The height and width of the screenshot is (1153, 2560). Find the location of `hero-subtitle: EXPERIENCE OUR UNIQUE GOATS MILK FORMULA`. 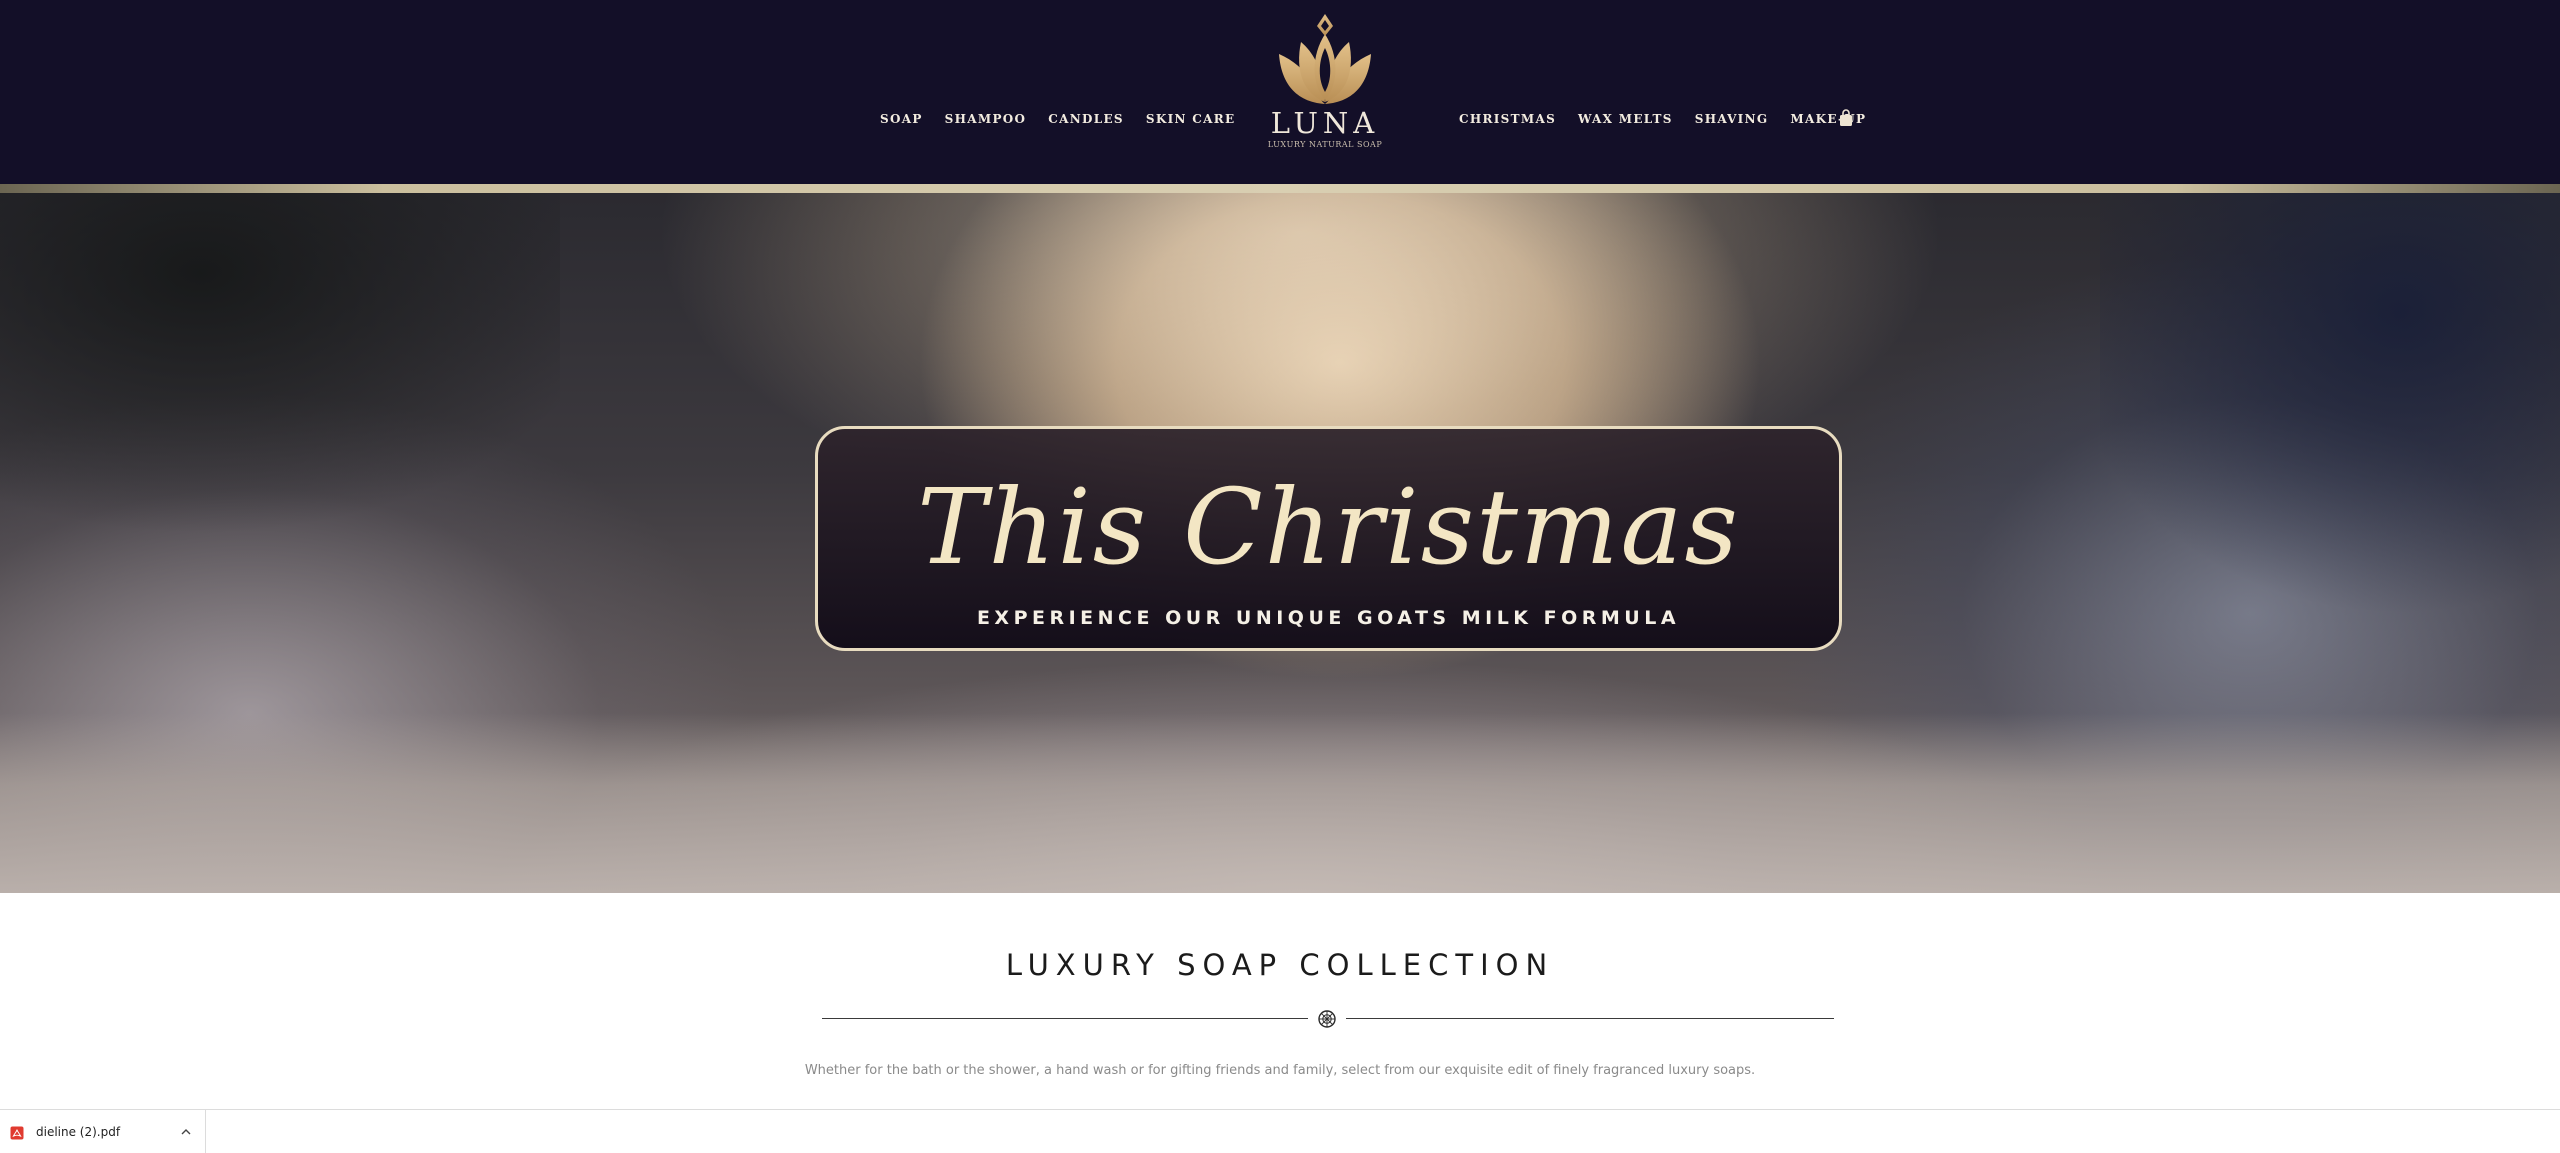

hero-subtitle: EXPERIENCE OUR UNIQUE GOATS MILK FORMULA is located at coordinates (1328, 618).